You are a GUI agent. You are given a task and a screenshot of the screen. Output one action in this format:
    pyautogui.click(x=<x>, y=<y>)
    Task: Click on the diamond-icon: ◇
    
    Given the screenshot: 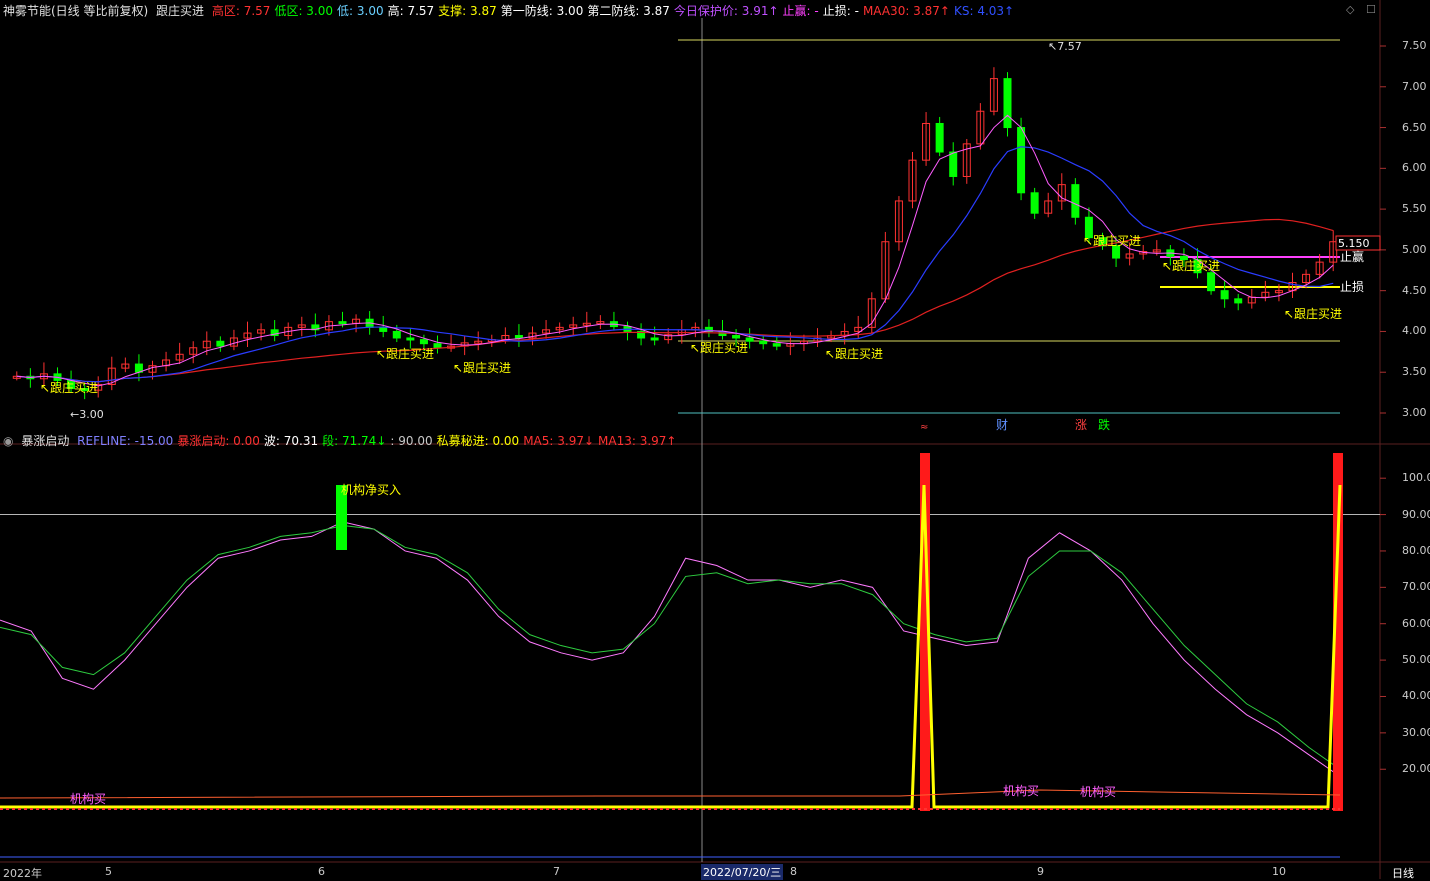 What is the action you would take?
    pyautogui.click(x=1350, y=9)
    